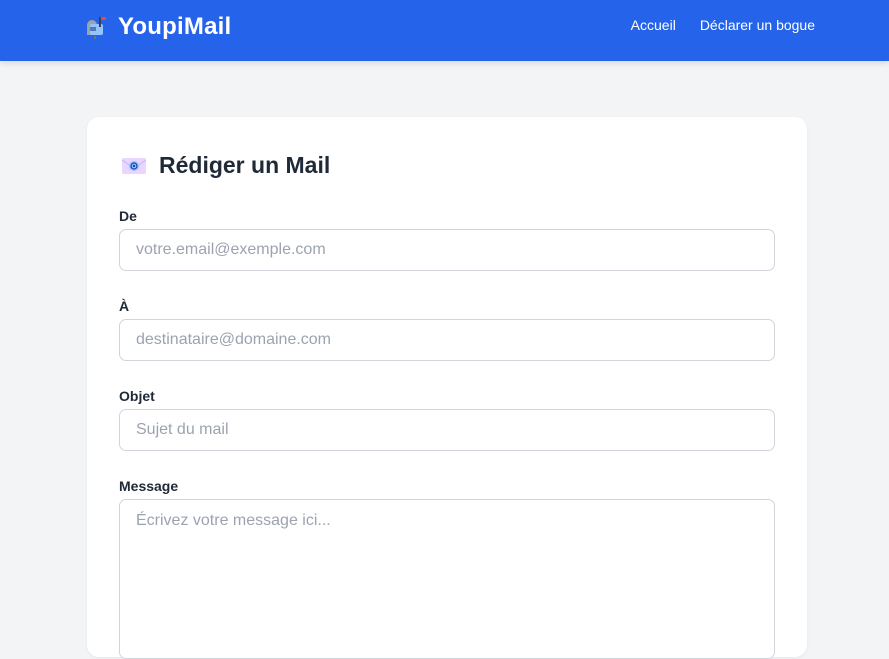 This screenshot has height=659, width=889. Describe the element at coordinates (447, 430) in the screenshot. I see `subject-field` at that location.